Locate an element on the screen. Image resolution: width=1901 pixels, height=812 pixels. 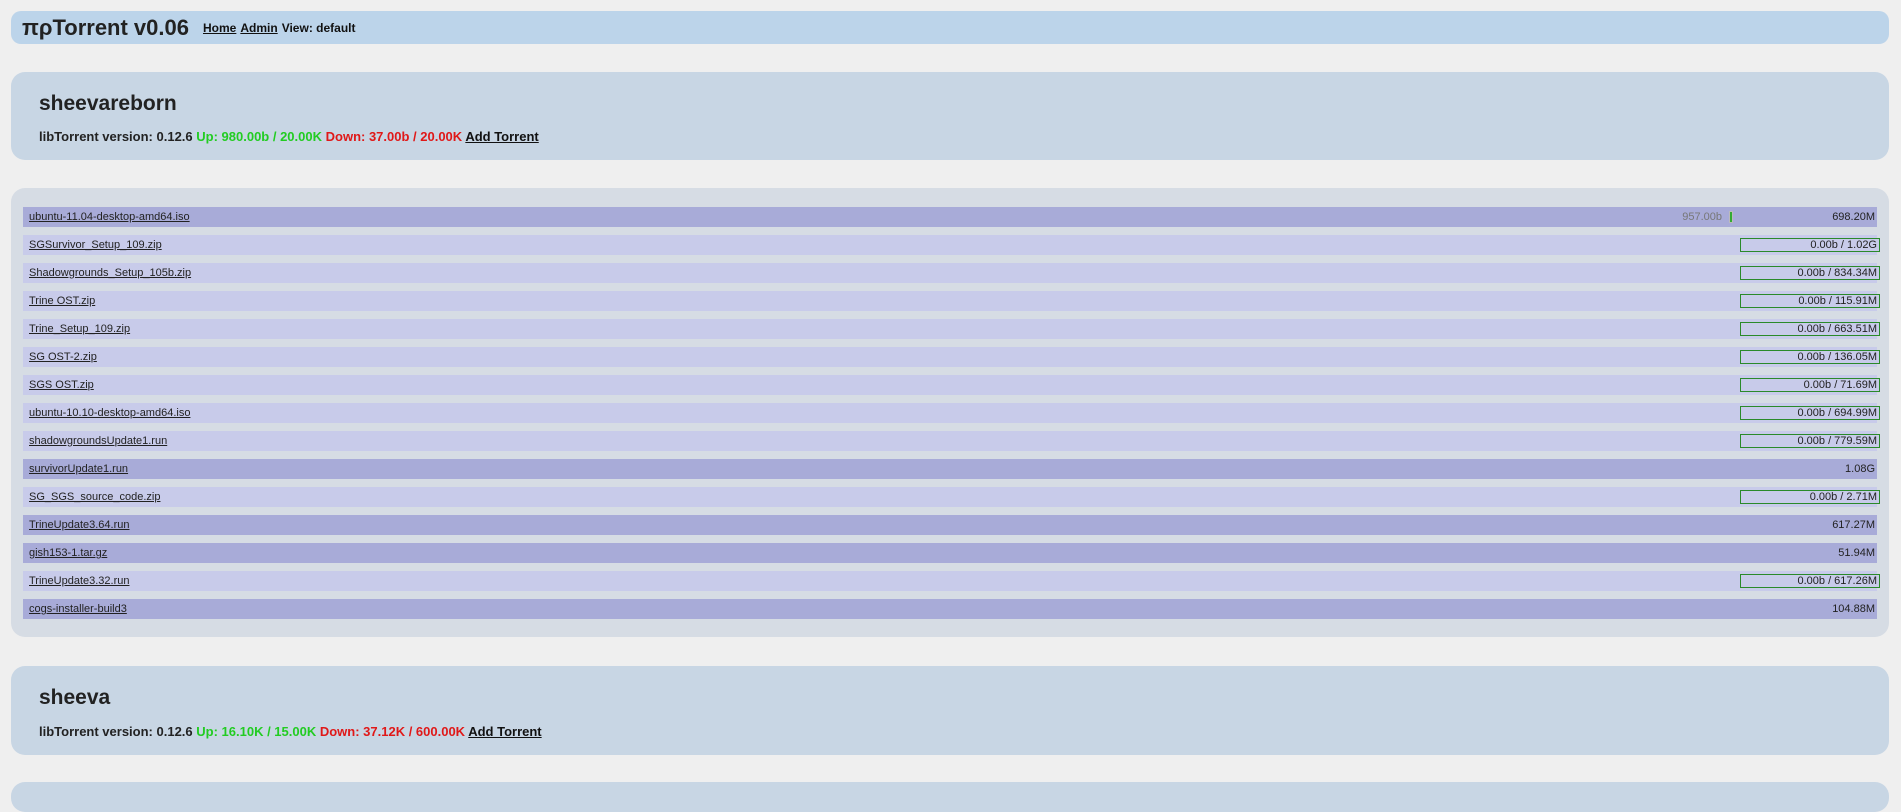
torrent-name-link: shadowgroundsUpdate1.run is located at coordinates (98, 441).